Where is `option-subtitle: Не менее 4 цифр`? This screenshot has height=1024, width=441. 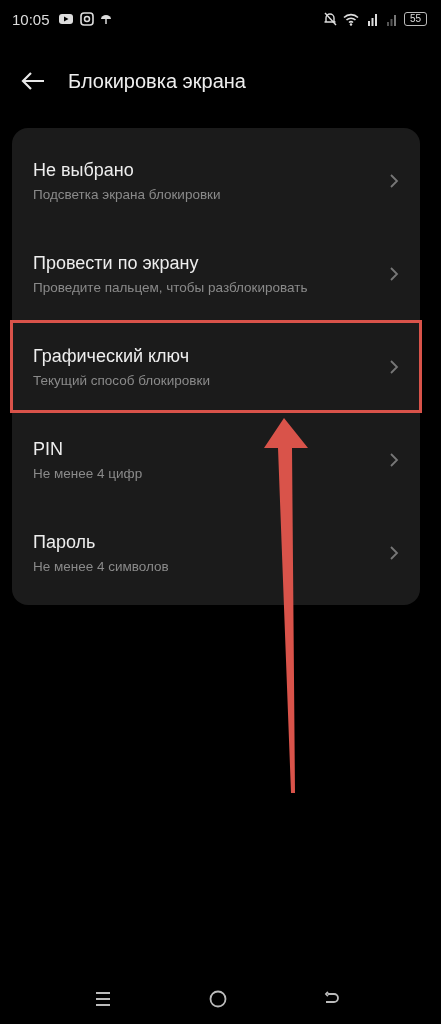
option-subtitle: Не менее 4 цифр is located at coordinates (88, 473).